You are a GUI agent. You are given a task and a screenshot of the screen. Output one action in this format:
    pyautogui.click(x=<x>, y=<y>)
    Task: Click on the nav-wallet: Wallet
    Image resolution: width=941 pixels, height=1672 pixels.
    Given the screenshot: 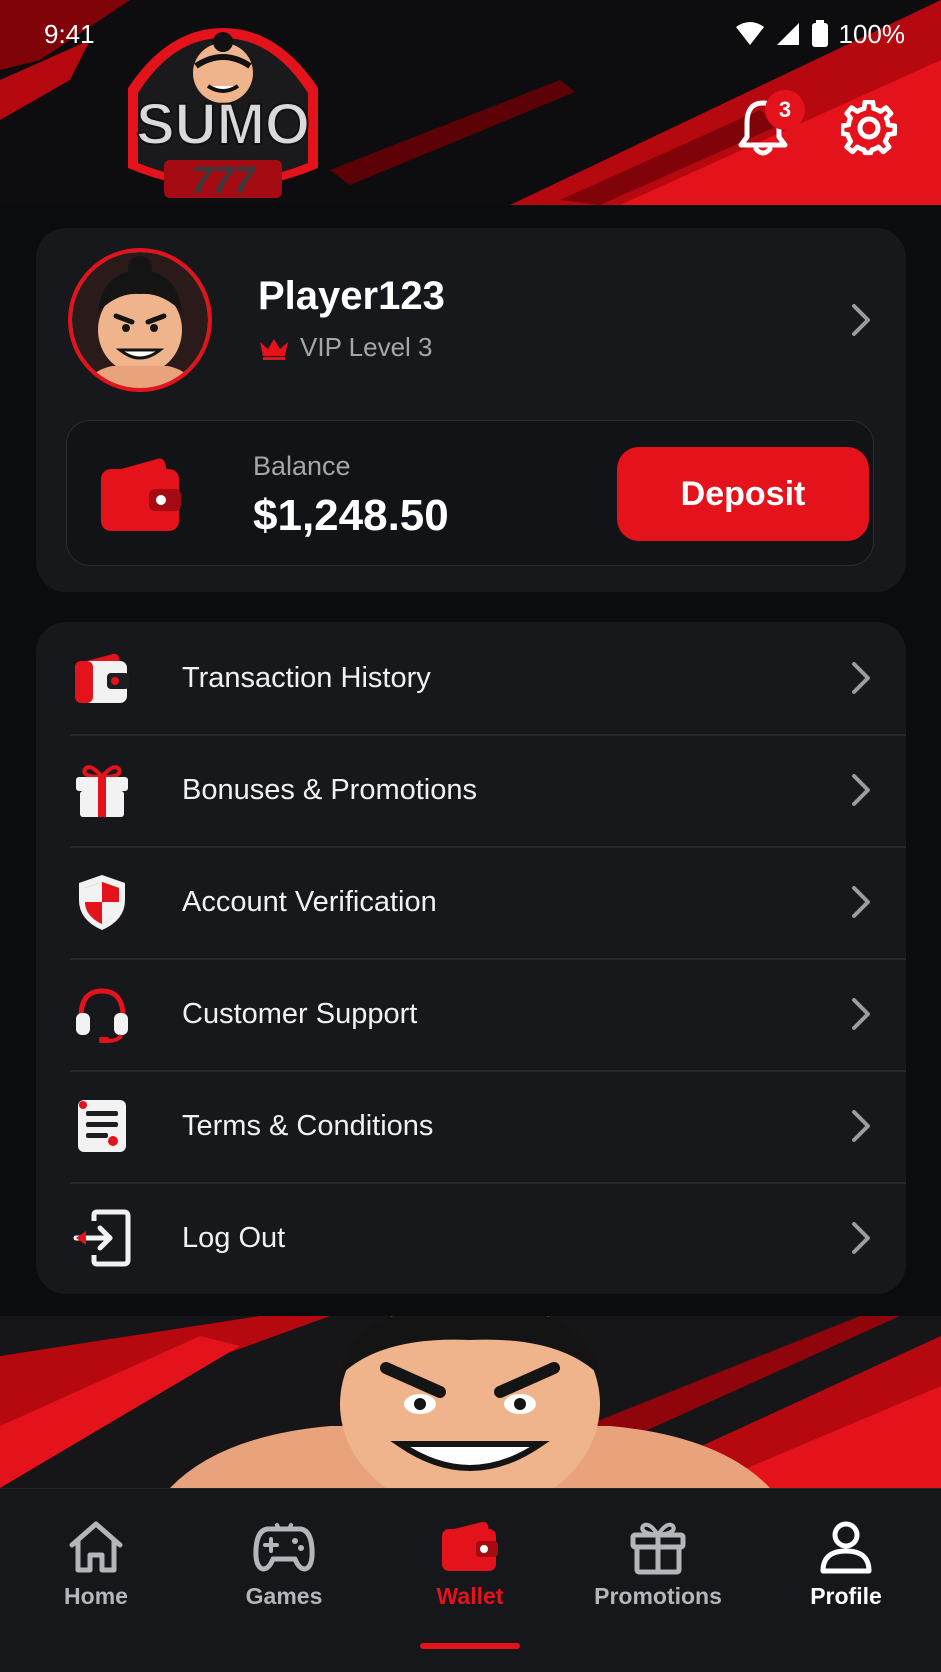 What is the action you would take?
    pyautogui.click(x=470, y=1584)
    